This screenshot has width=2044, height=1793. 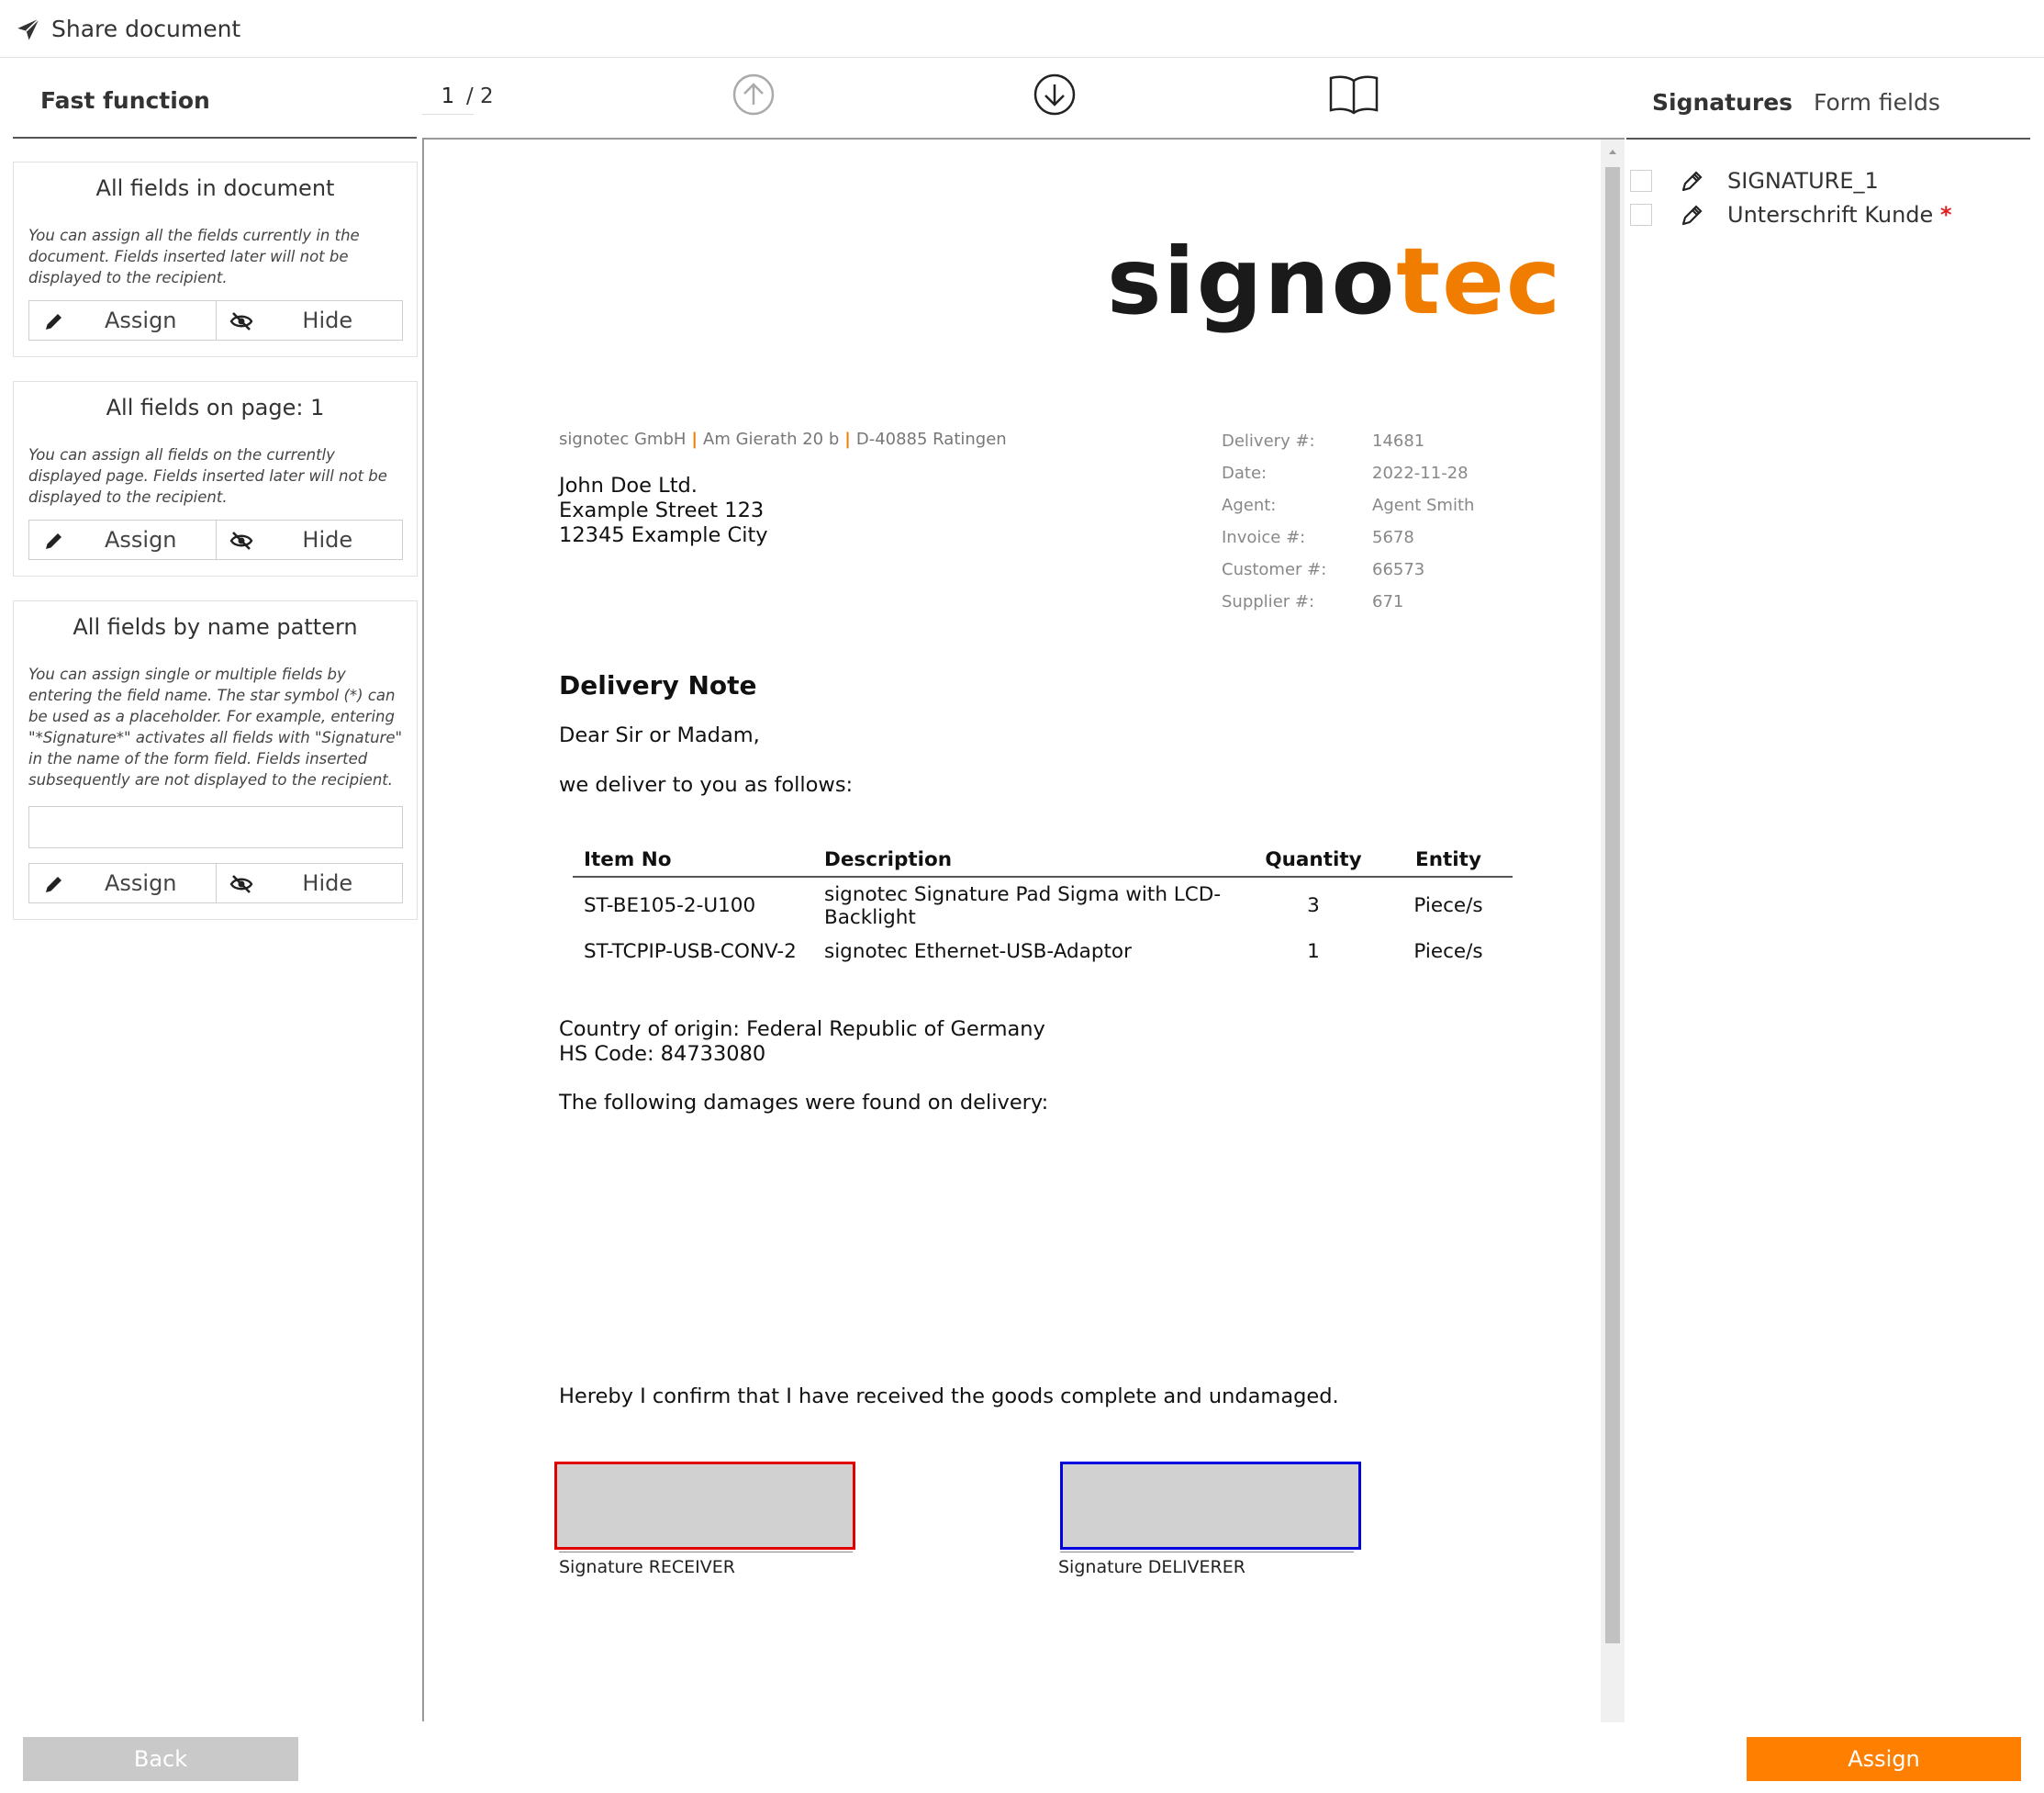 I want to click on scroll-up-arrow-icon, so click(x=1612, y=151).